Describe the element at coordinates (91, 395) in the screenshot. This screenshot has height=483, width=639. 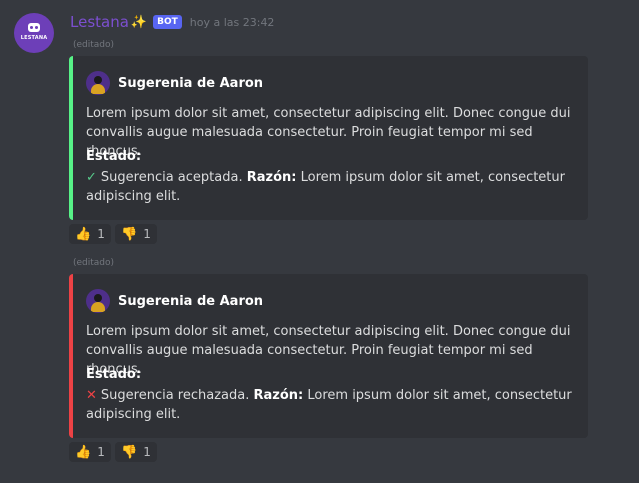
I see `cross-icon: ✕` at that location.